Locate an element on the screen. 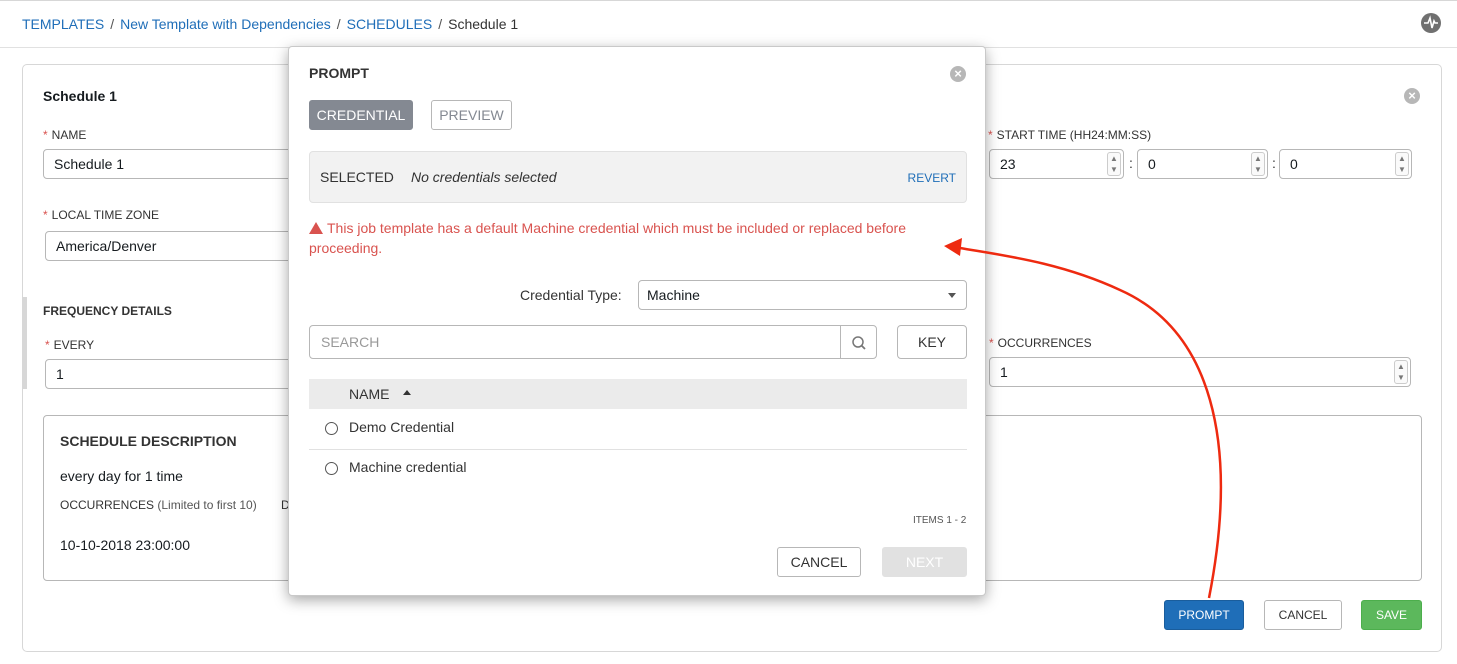 The width and height of the screenshot is (1457, 664). occurrences-label: * OCCURRENCES is located at coordinates (1040, 343).